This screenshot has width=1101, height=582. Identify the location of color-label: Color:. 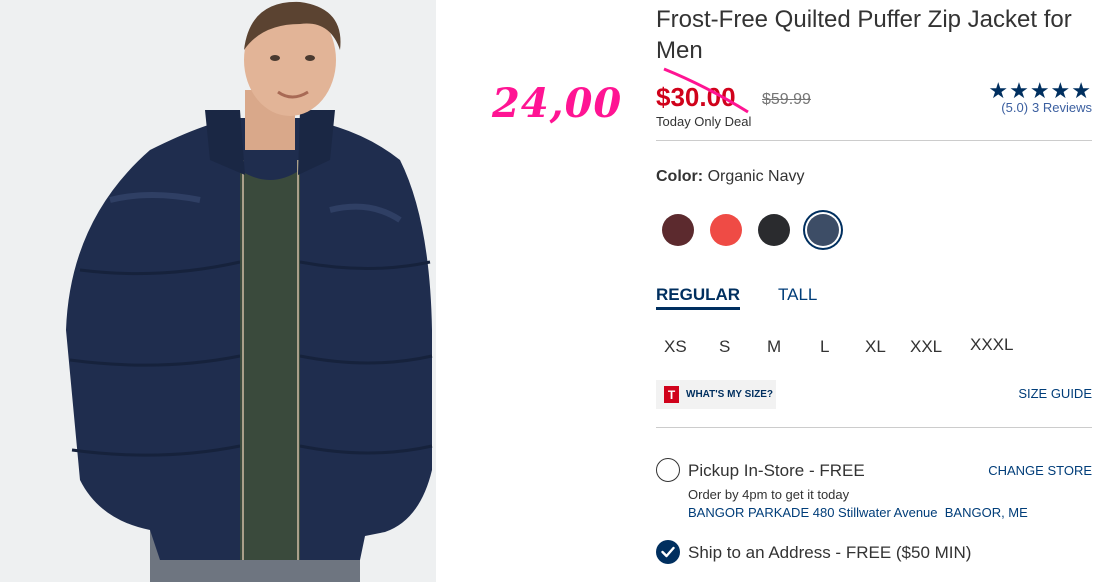
(680, 176).